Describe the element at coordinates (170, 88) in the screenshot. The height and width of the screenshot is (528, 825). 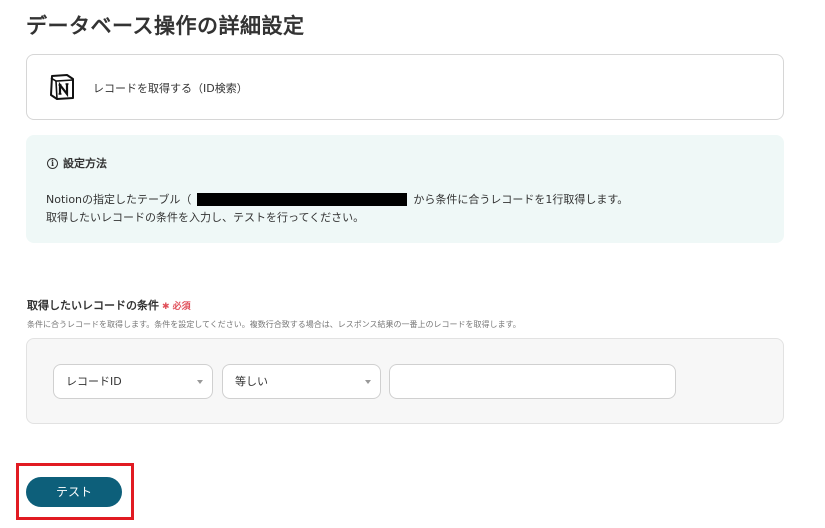
I see `action-label: レコードを取得する（ID検索）` at that location.